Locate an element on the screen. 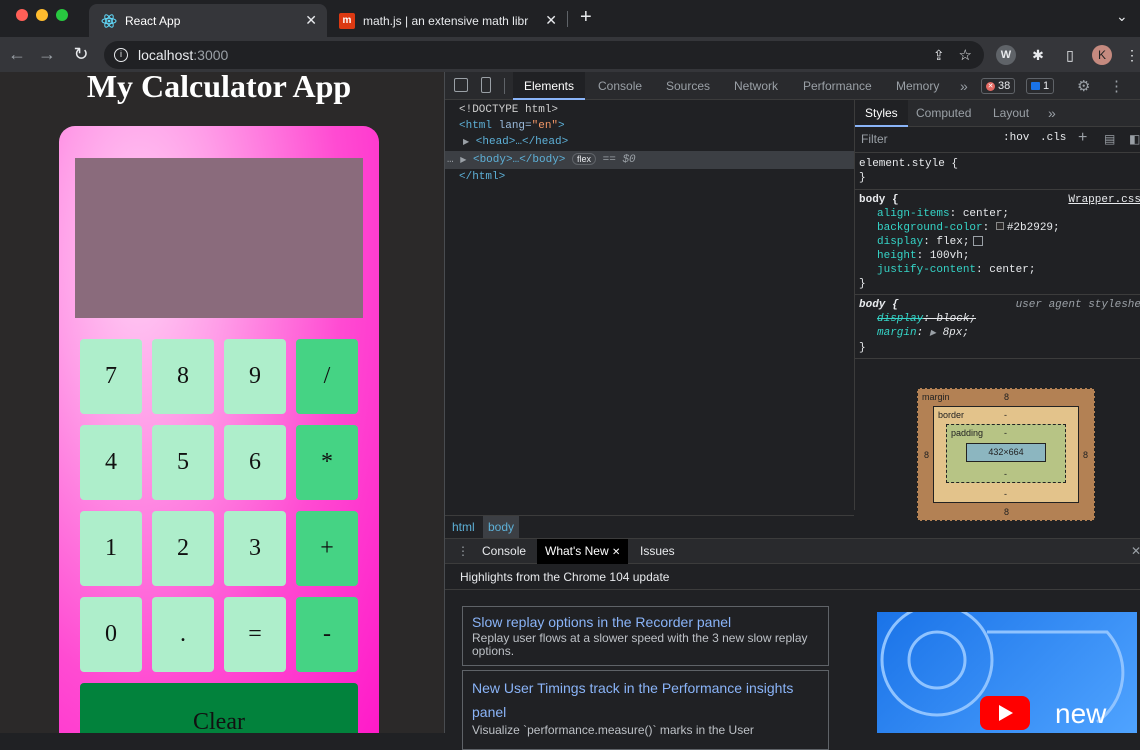 This screenshot has height=750, width=1140. message-counter: 1 is located at coordinates (1040, 86).